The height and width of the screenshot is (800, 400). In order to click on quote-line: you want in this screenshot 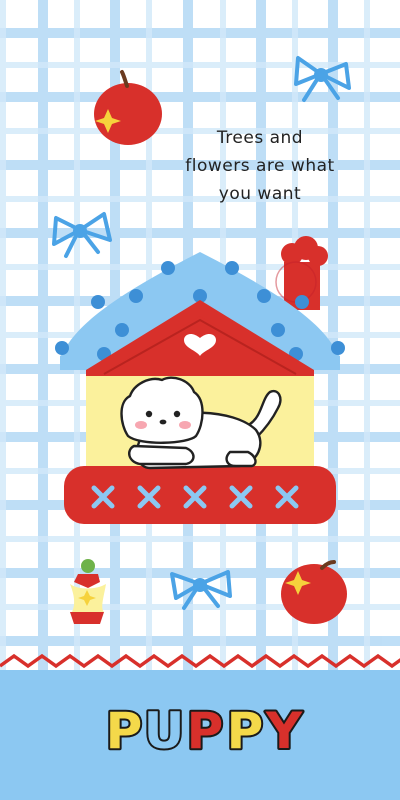, I will do `click(260, 194)`.